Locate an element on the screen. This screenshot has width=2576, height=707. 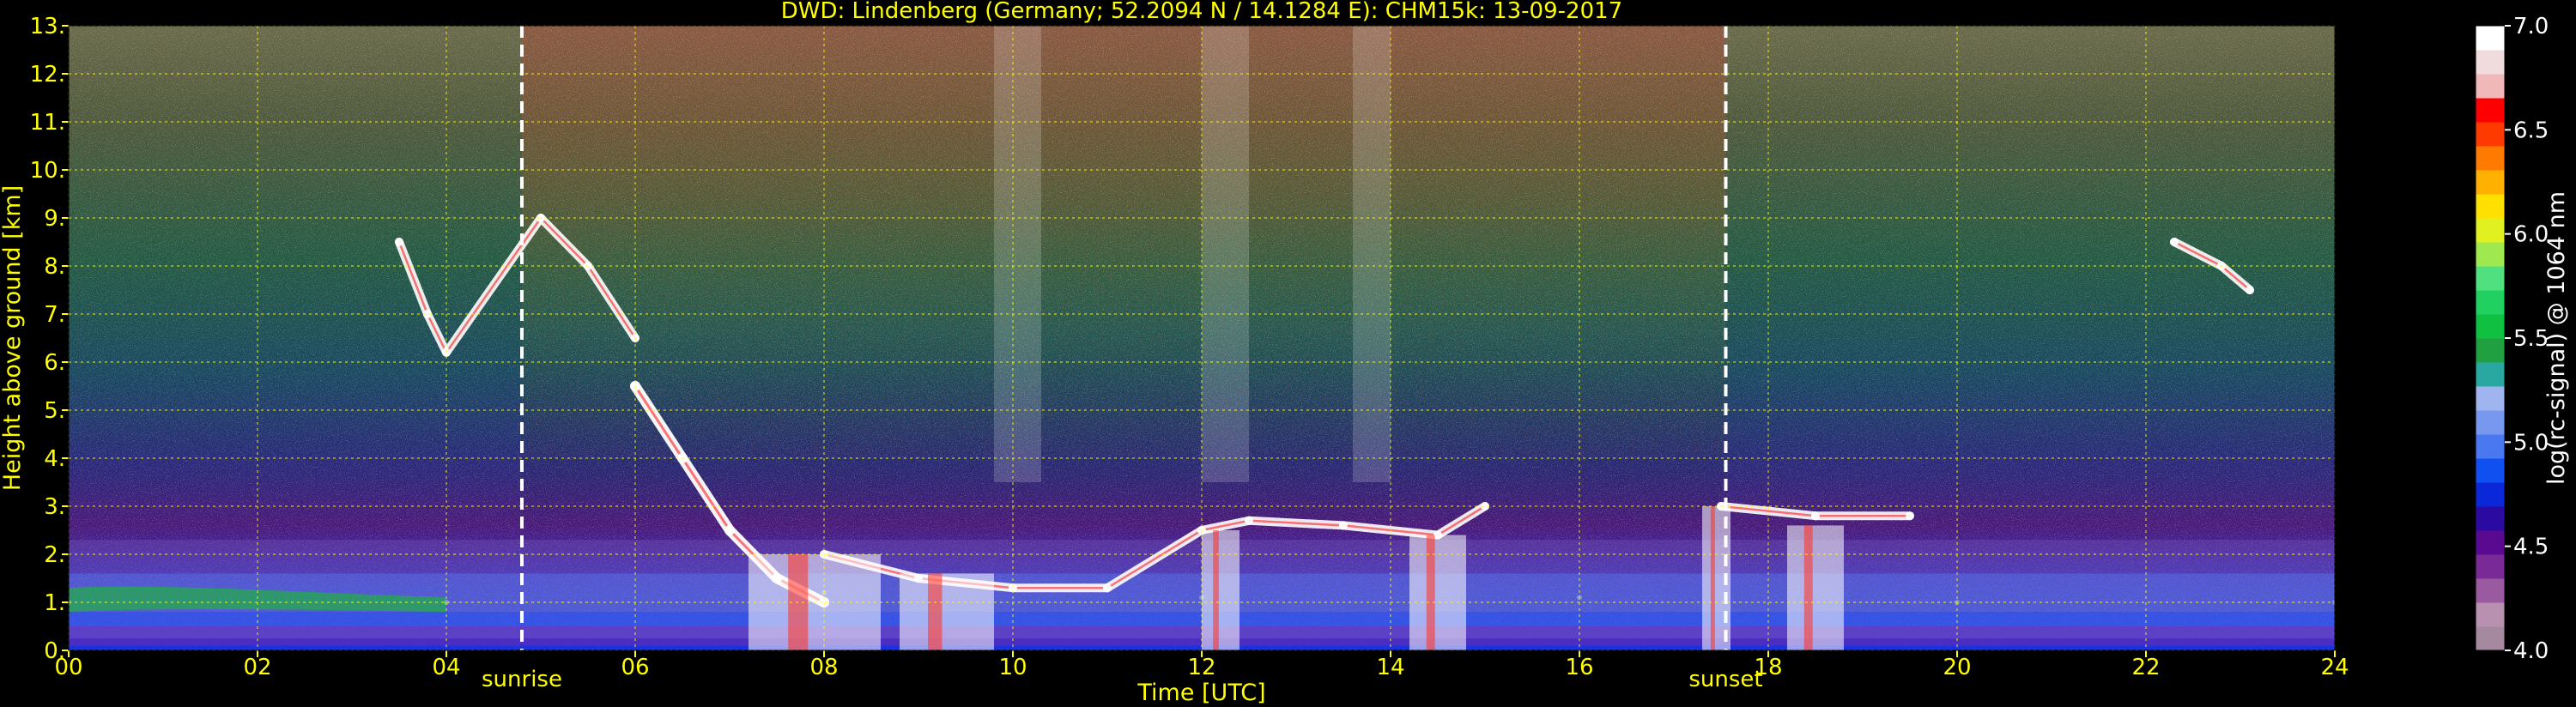
y-tick-label: 5. is located at coordinates (54, 411).